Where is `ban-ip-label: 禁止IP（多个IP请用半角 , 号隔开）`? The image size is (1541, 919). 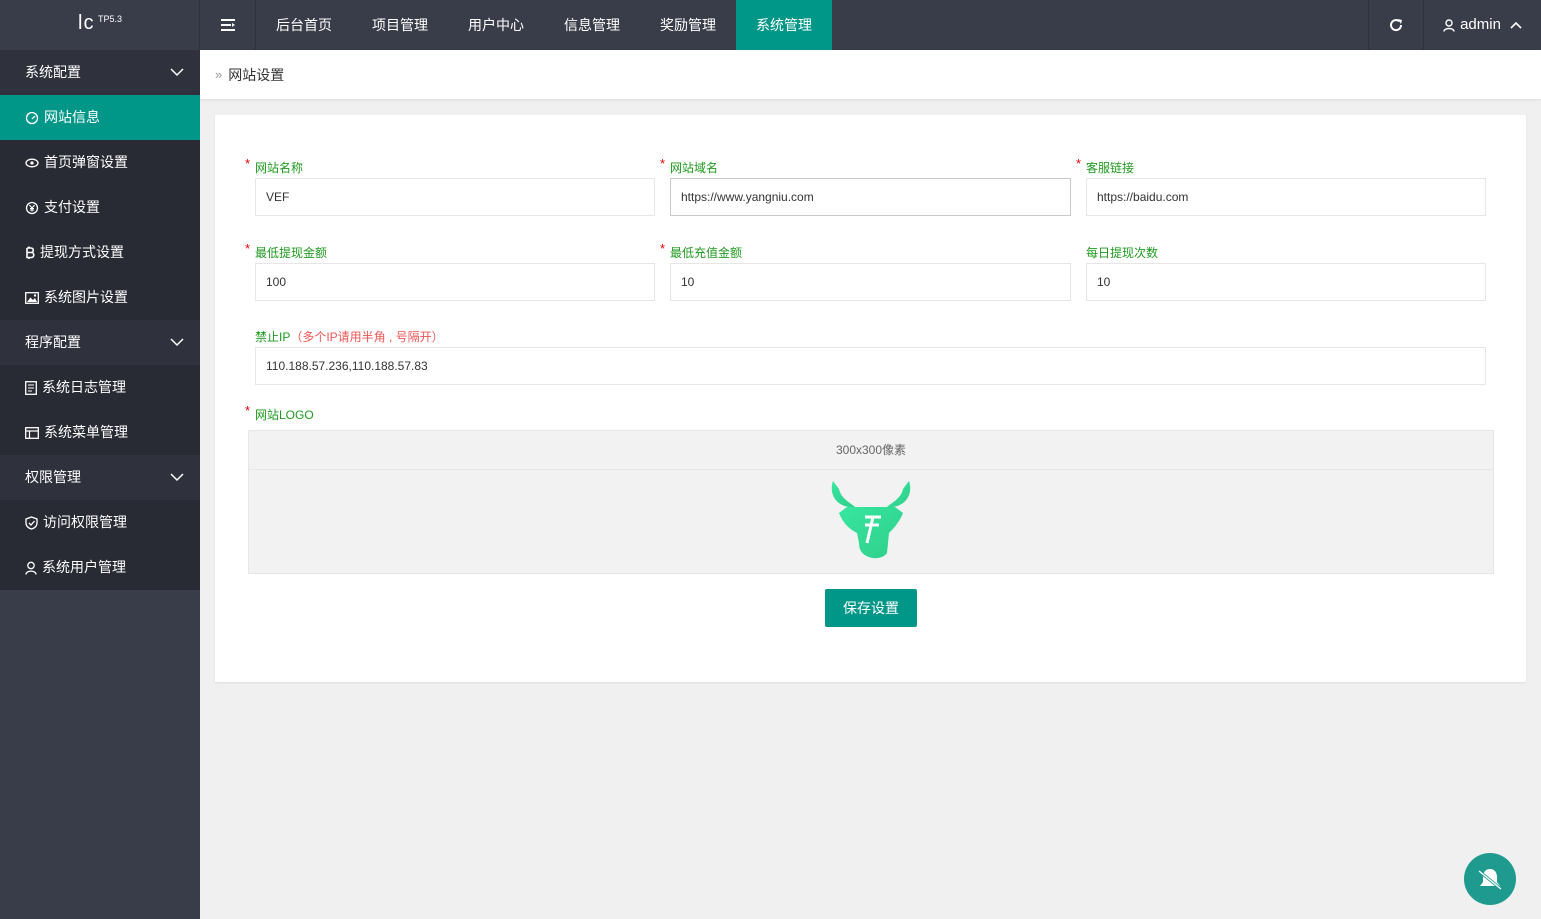
ban-ip-label: 禁止IP（多个IP请用半角 , 号隔开） is located at coordinates (349, 337).